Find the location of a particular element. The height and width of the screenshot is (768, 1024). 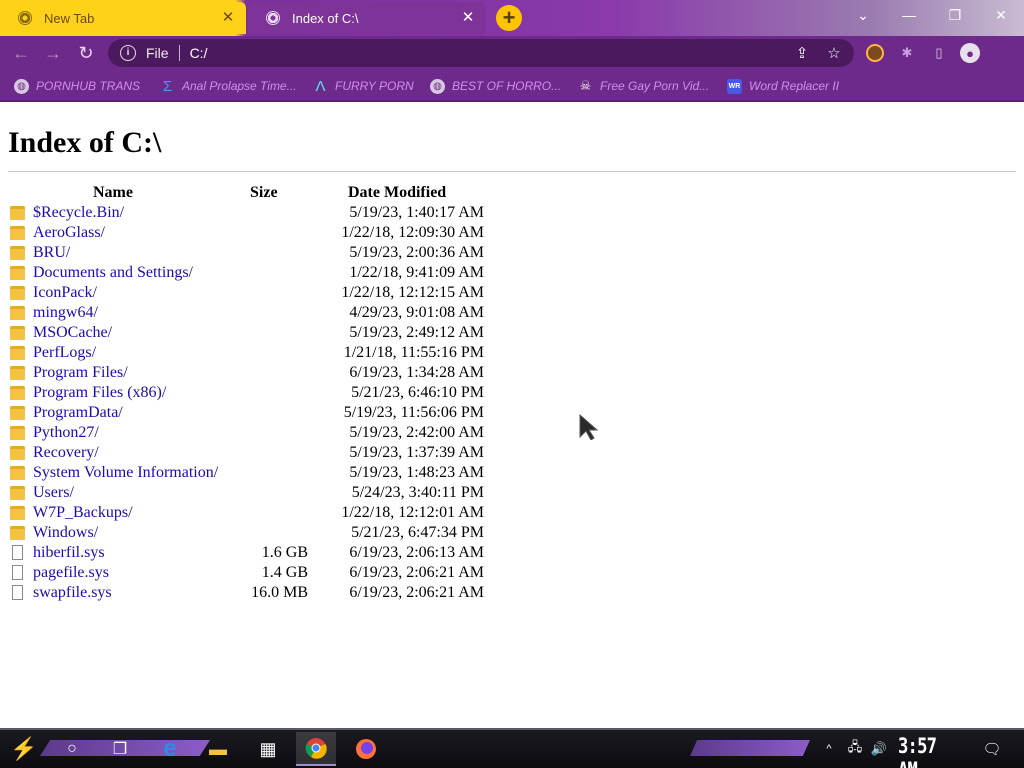

entry-name-link: BRU/ is located at coordinates (51, 253).